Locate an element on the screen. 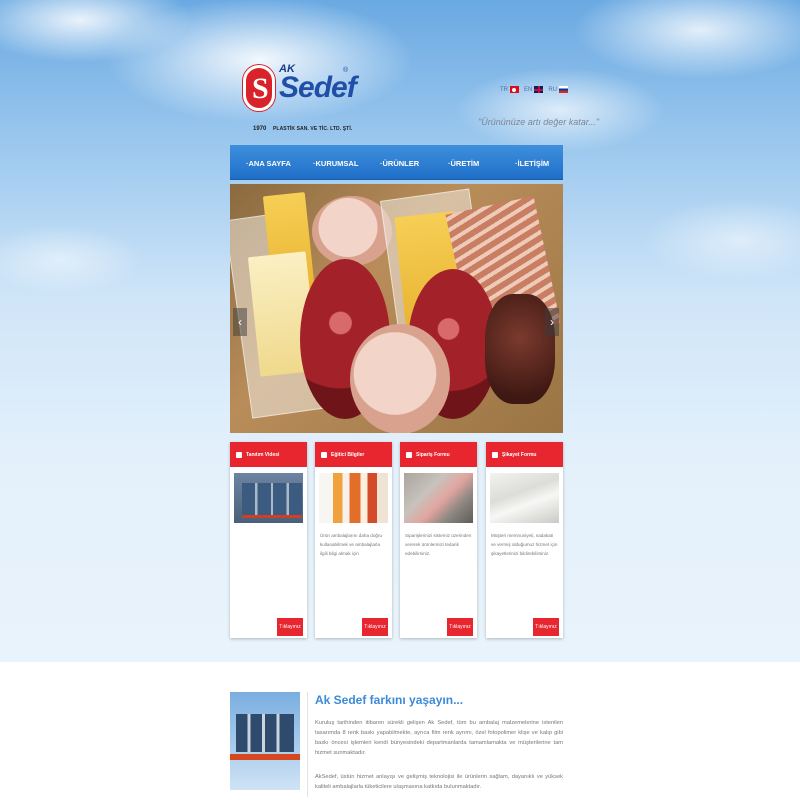 The width and height of the screenshot is (800, 800). logo-subtitle: PLASTİK SAN. VE TİC. LTD. ŞTİ. is located at coordinates (313, 129).